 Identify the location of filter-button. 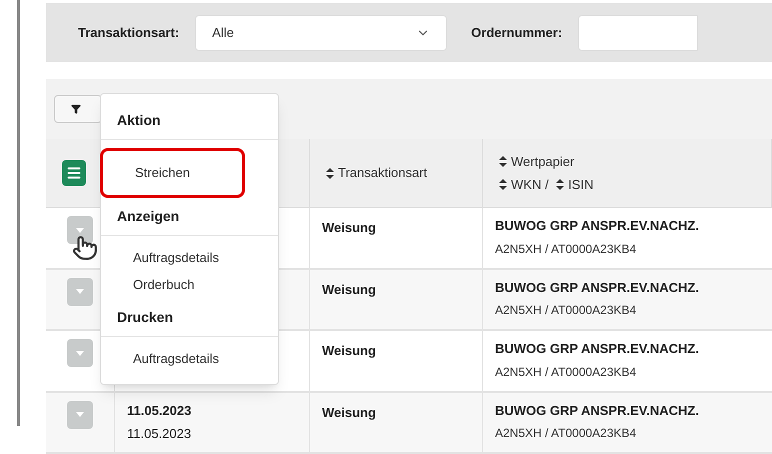
(78, 109).